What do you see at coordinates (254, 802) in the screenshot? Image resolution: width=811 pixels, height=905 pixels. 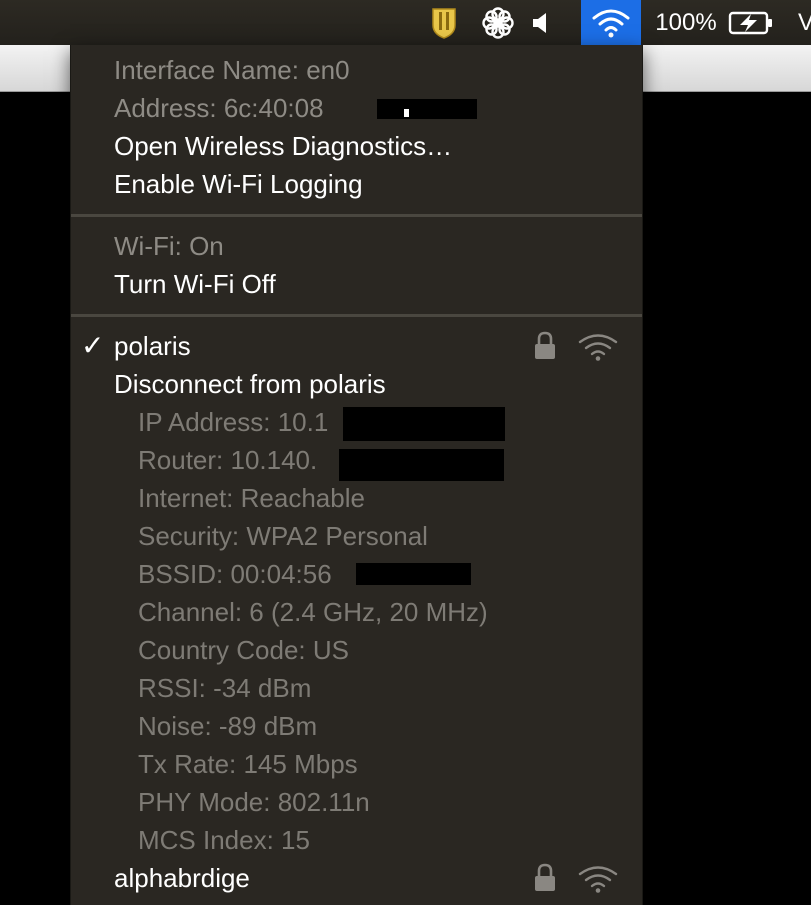 I see `detail-phy-mode: PHY Mode: 802.11n` at bounding box center [254, 802].